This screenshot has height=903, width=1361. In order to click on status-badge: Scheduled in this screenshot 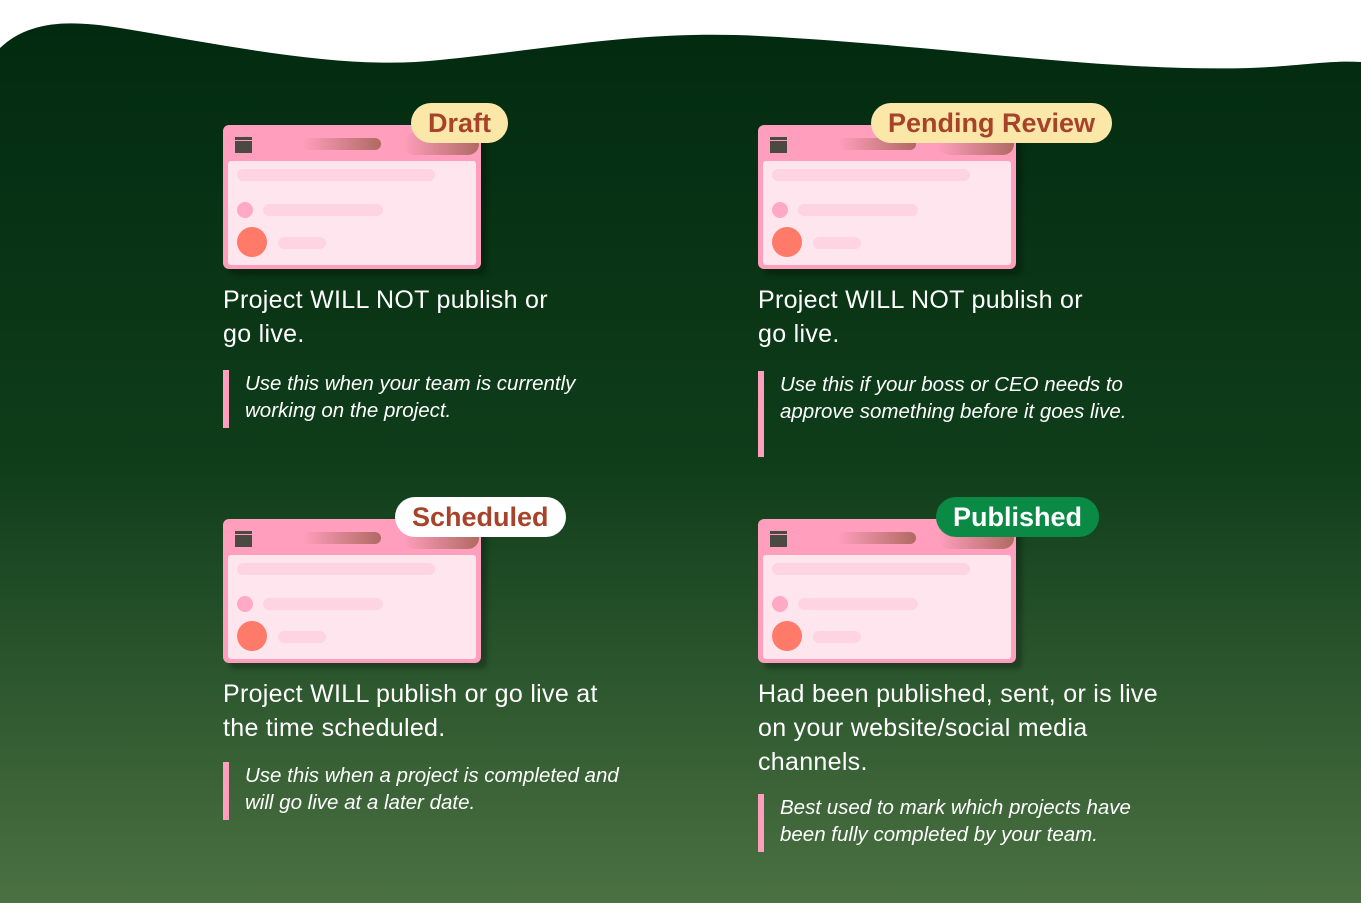, I will do `click(480, 517)`.